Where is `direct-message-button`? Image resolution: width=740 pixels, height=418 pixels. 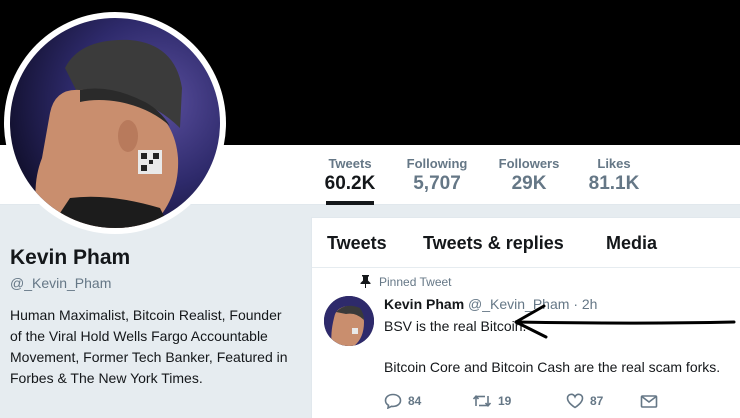
direct-message-button is located at coordinates (652, 403).